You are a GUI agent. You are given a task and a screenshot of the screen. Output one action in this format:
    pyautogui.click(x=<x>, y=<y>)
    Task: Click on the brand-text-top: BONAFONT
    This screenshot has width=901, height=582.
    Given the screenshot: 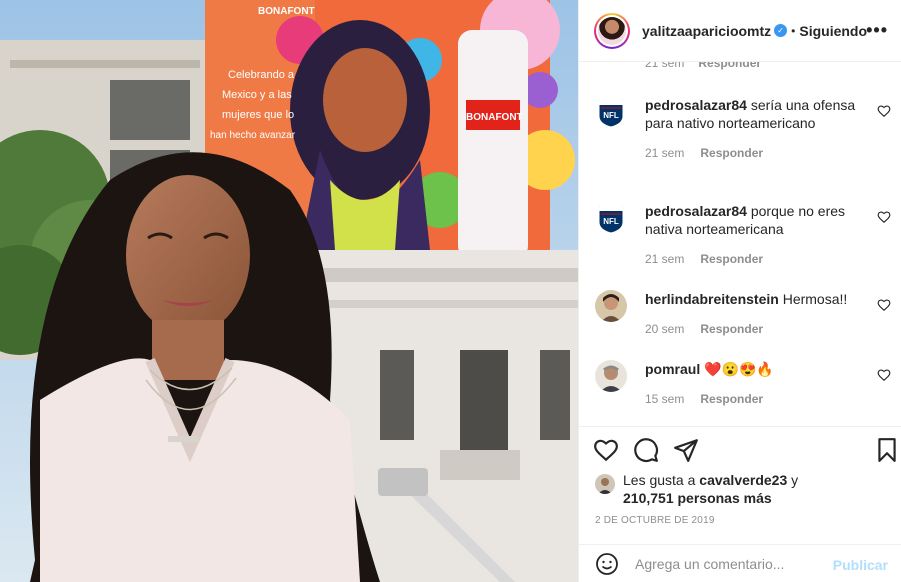 What is the action you would take?
    pyautogui.click(x=286, y=11)
    